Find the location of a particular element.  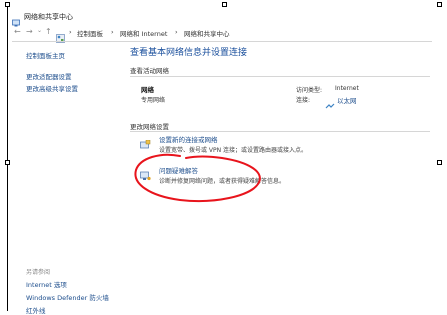

network-share-icon is located at coordinates (16, 19).